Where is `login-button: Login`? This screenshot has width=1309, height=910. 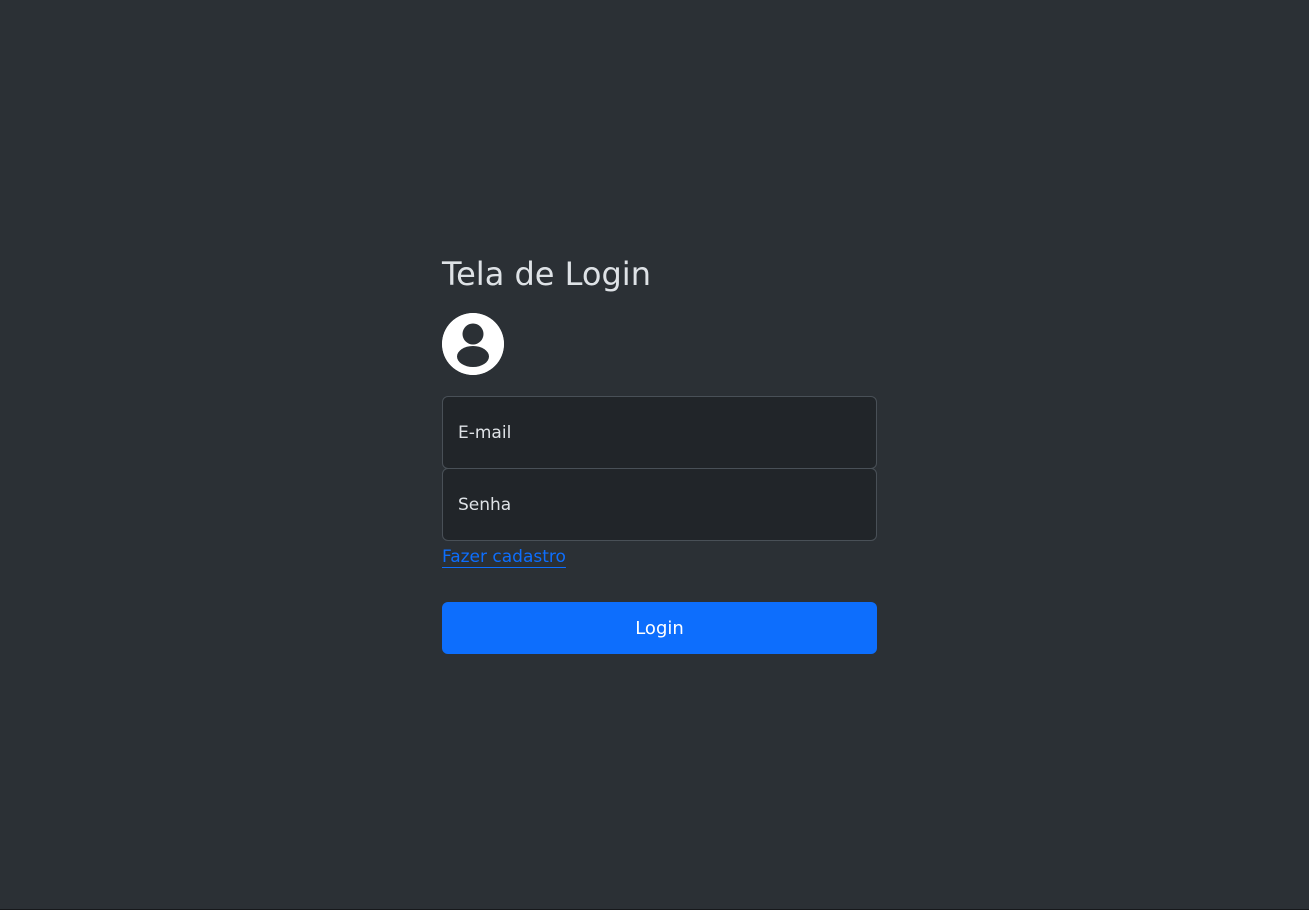 login-button: Login is located at coordinates (659, 628).